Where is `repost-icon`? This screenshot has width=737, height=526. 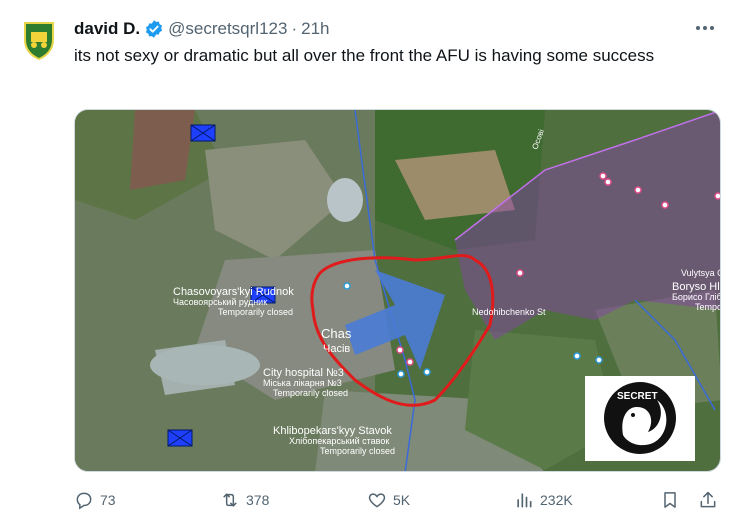 repost-icon is located at coordinates (230, 500).